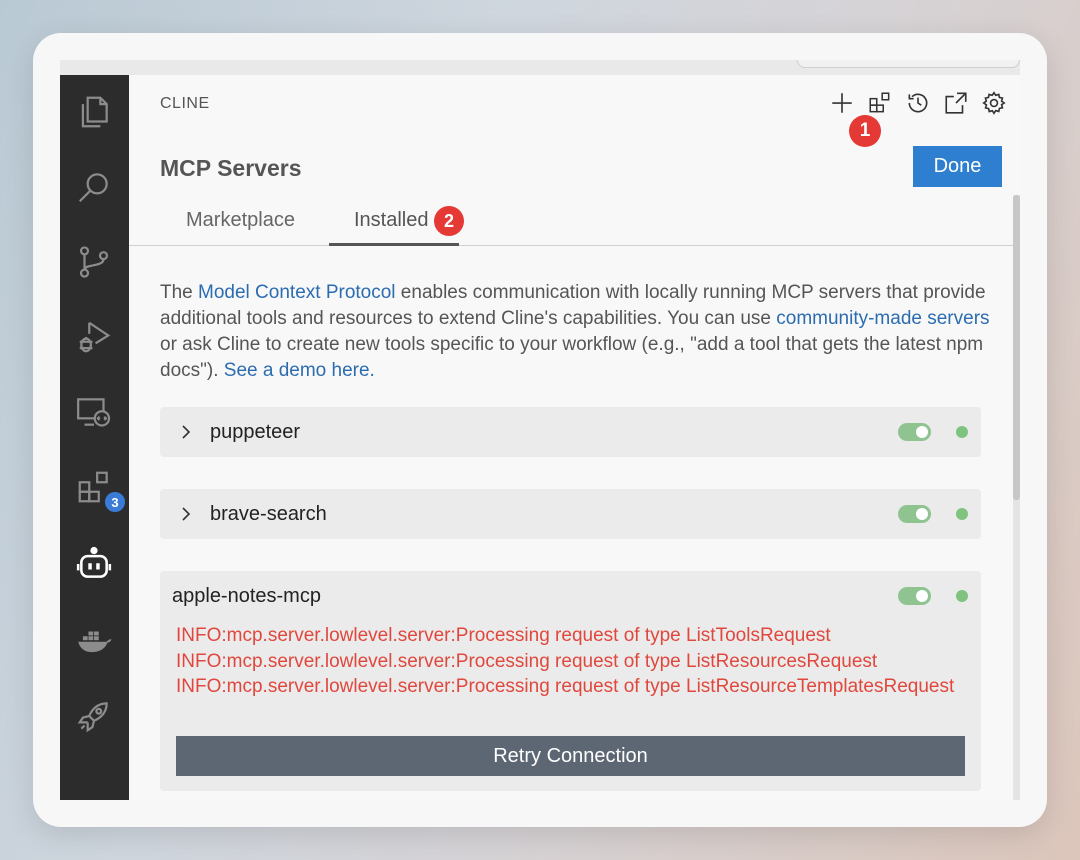 The width and height of the screenshot is (1080, 860). I want to click on tab-bar: Marketplace Installed 2, so click(571, 220).